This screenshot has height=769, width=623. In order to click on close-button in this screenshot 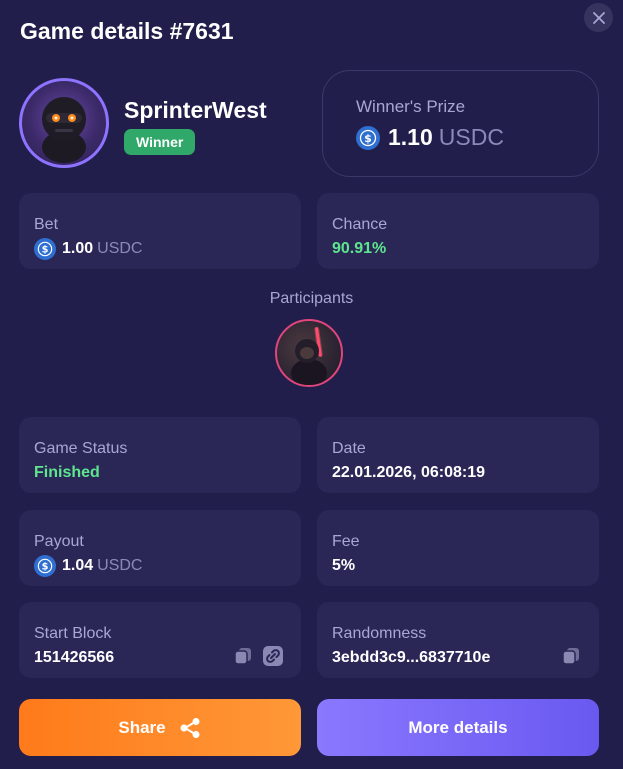, I will do `click(598, 17)`.